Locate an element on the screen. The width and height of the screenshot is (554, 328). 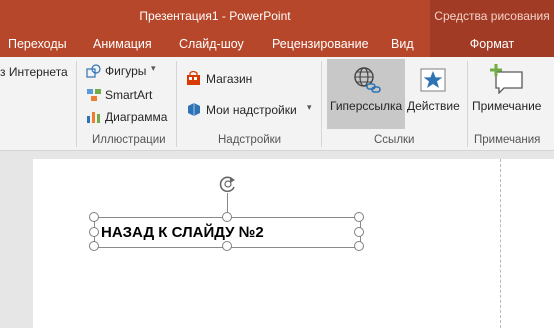
tab-animations: Анимация is located at coordinates (122, 44).